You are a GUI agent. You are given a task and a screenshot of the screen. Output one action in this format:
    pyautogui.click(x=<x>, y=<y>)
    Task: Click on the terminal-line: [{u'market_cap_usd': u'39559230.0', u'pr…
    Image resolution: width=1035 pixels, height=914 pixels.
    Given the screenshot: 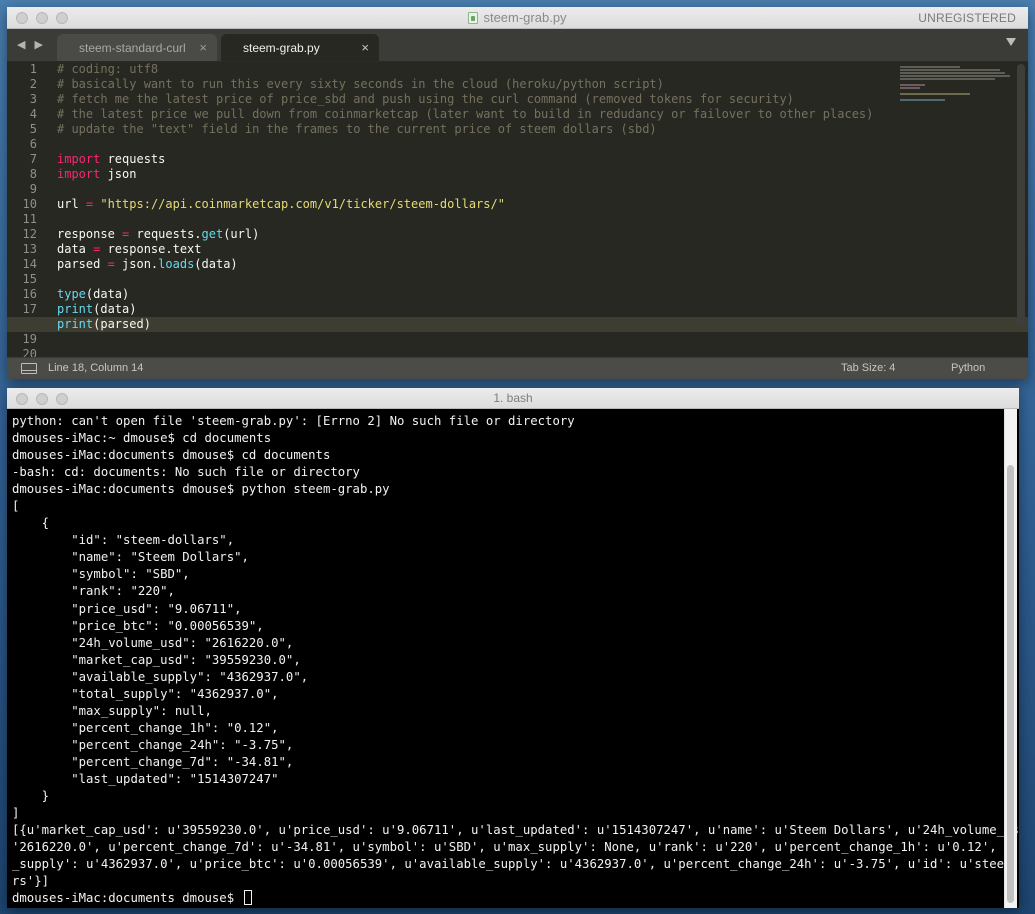 What is the action you would take?
    pyautogui.click(x=515, y=830)
    